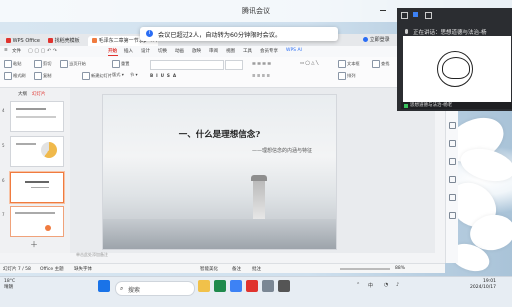 The height and width of the screenshot is (307, 512). Describe the element at coordinates (346, 76) in the screenshot. I see `arrange-button: 排列` at that location.